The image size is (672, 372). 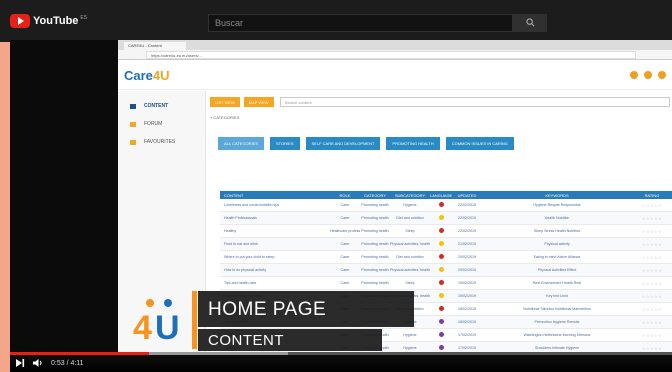 I want to click on bell-icon, so click(x=634, y=75).